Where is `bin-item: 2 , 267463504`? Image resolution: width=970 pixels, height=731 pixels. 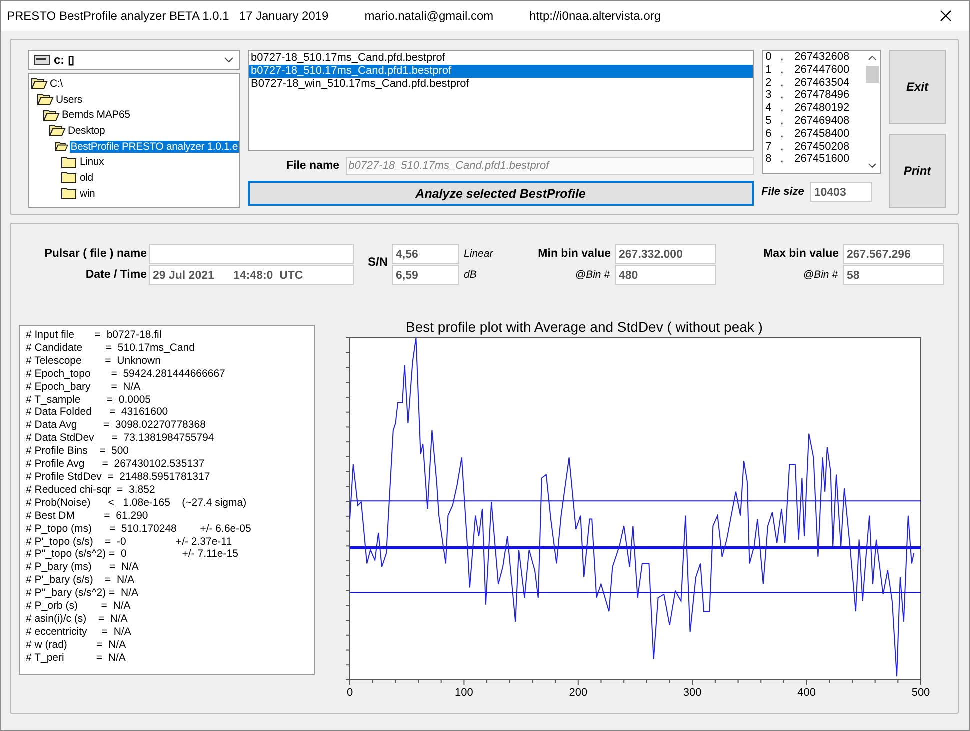 bin-item: 2 , 267463504 is located at coordinates (815, 83).